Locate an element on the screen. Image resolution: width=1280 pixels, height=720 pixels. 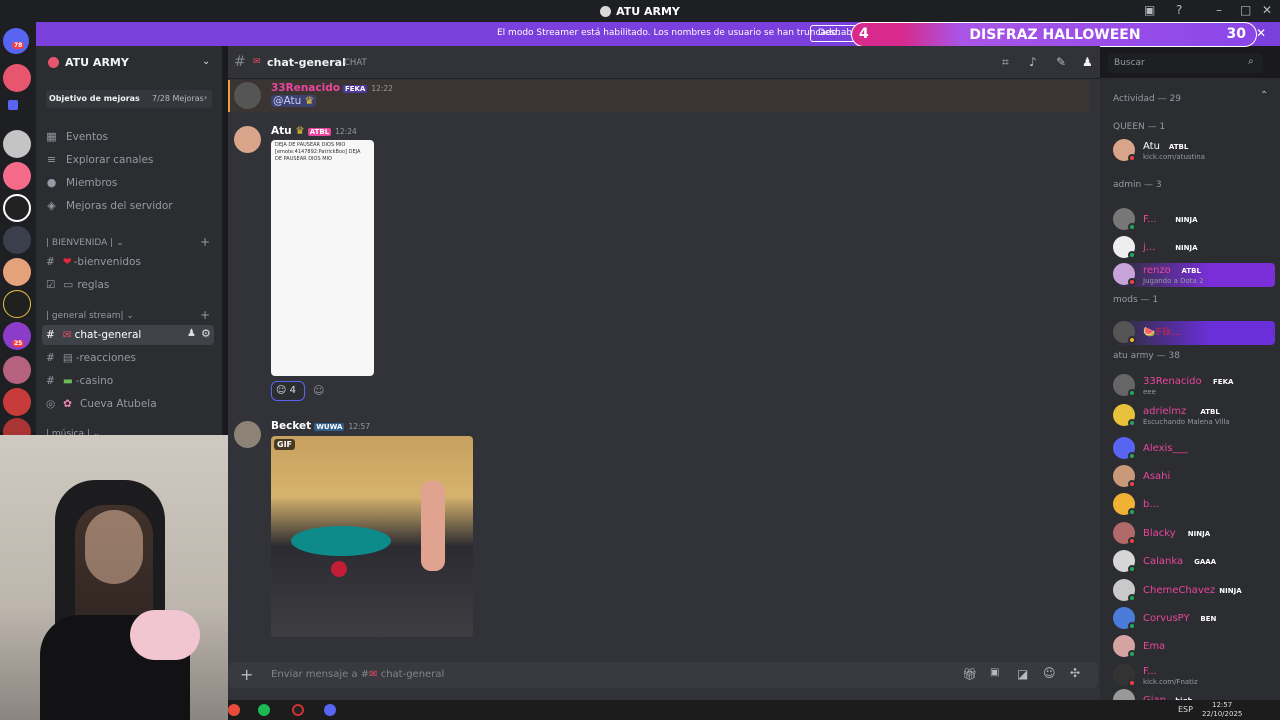
member-name: Ema is located at coordinates (1154, 646).